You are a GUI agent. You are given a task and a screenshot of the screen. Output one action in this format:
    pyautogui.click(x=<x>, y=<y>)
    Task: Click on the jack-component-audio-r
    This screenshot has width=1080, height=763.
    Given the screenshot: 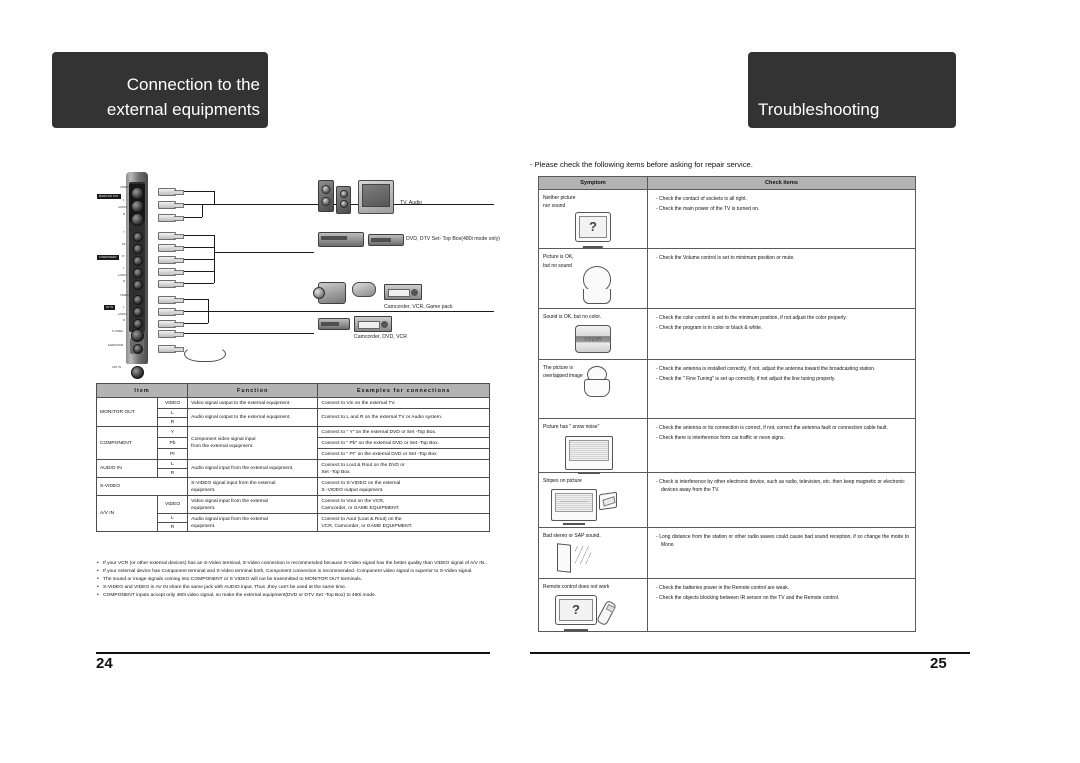 What is the action you would take?
    pyautogui.click(x=138, y=285)
    